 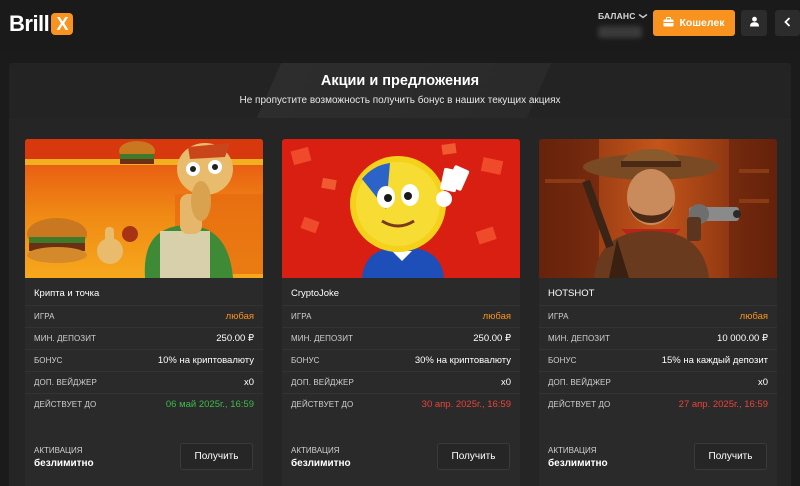 What do you see at coordinates (658, 338) in the screenshot?
I see `promo-row-min-deposit: МИН. ДЕПОЗИТ 10 000.00 ₽` at bounding box center [658, 338].